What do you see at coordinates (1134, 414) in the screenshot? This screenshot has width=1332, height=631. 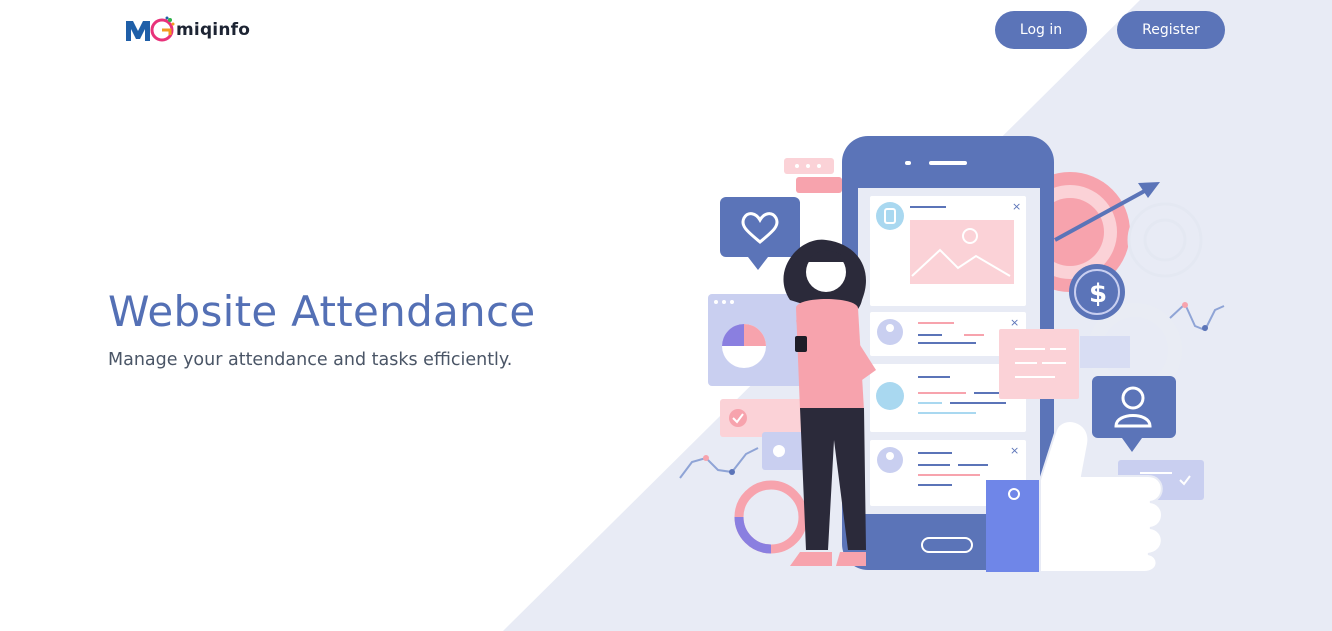 I see `user-icon` at bounding box center [1134, 414].